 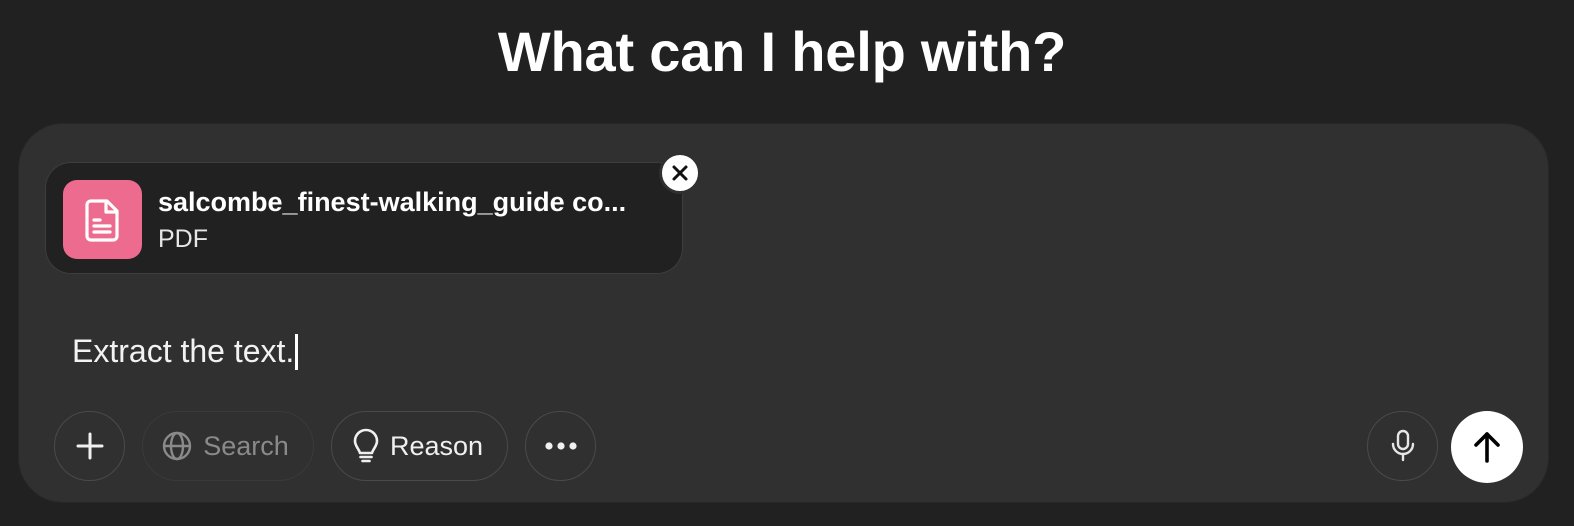 I want to click on search-button-label: Search, so click(x=246, y=445).